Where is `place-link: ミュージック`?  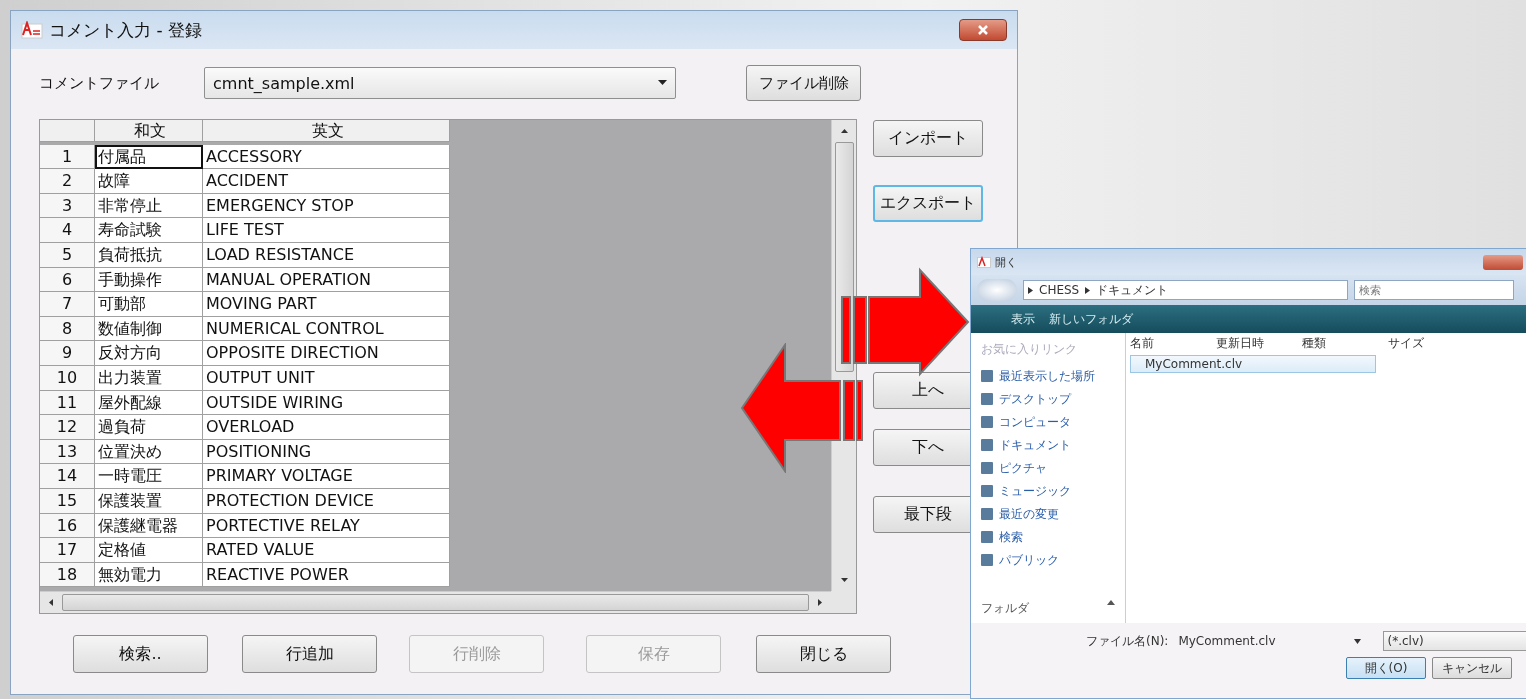
place-link: ミュージック is located at coordinates (1035, 491).